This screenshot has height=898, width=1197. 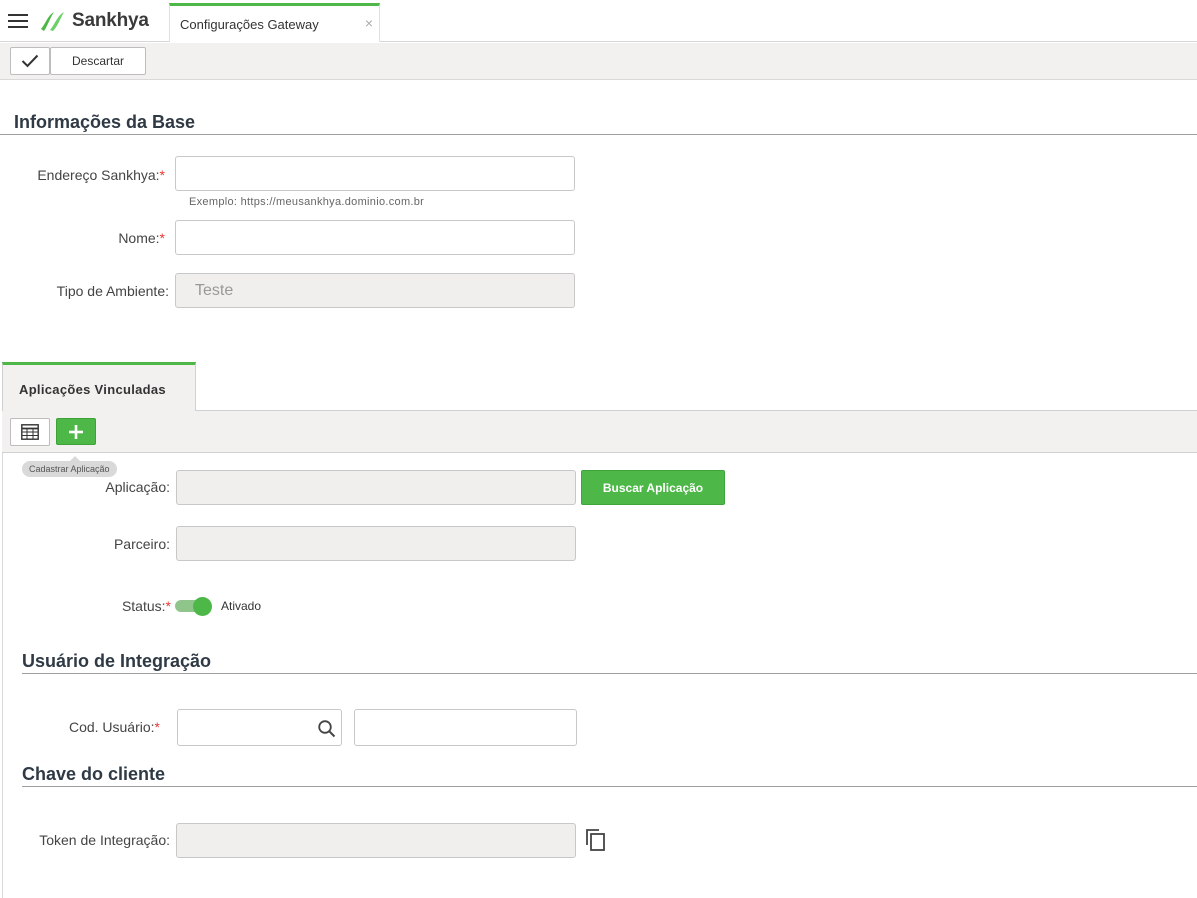 I want to click on add-application-tooltip: Cadastrar Aplicação, so click(x=69, y=466).